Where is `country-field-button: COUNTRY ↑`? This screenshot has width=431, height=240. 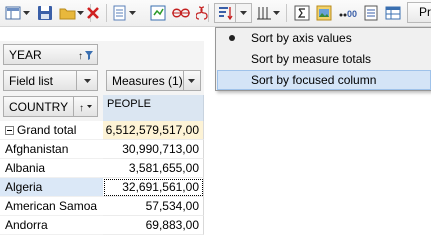 country-field-button: COUNTRY ↑ is located at coordinates (50, 106).